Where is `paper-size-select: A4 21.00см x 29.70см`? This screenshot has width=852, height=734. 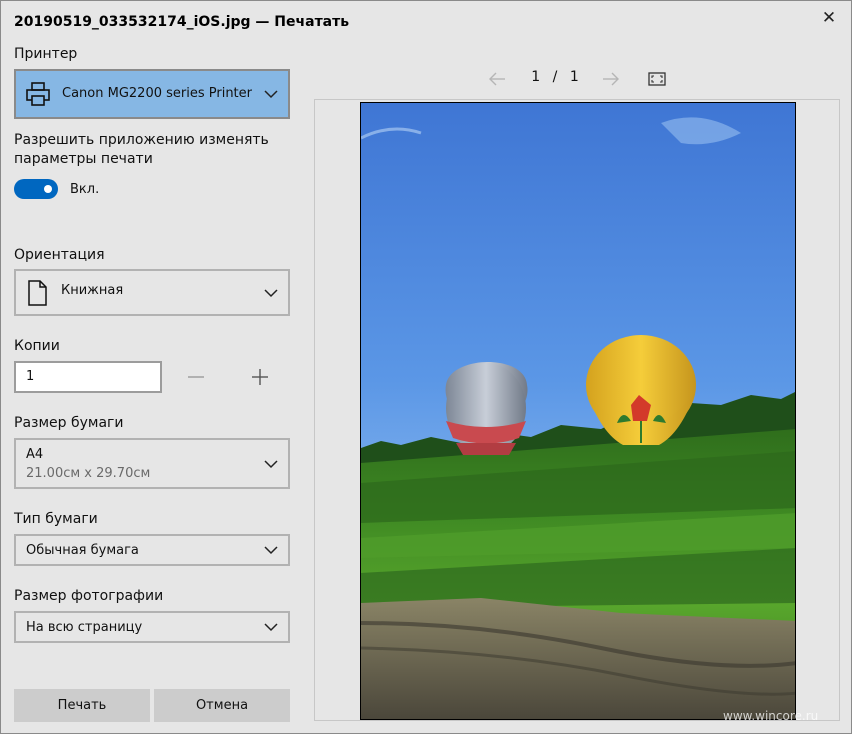
paper-size-select: A4 21.00см x 29.70см is located at coordinates (152, 463).